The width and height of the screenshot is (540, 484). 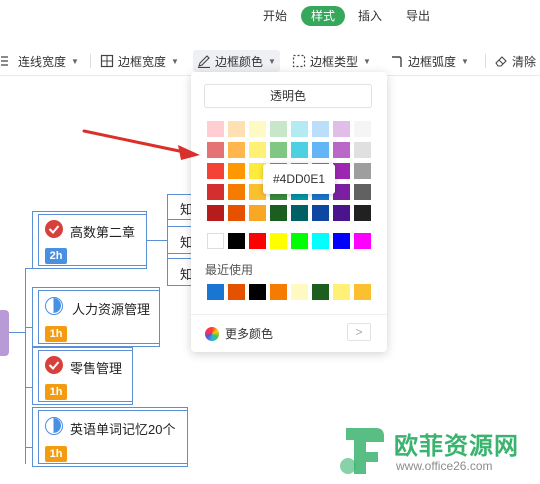 I want to click on annotation-arrow, so click(x=141, y=144).